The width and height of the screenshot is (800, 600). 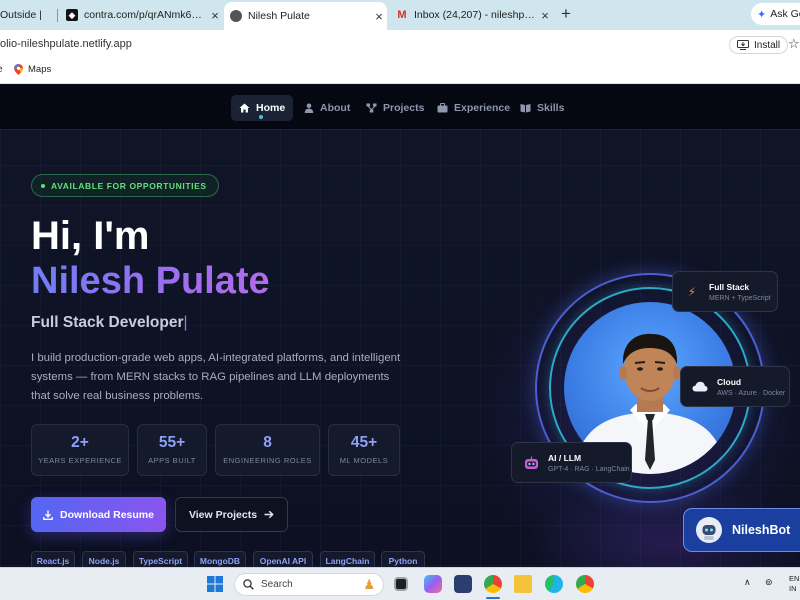 I want to click on globe-favicon-icon, so click(x=236, y=16).